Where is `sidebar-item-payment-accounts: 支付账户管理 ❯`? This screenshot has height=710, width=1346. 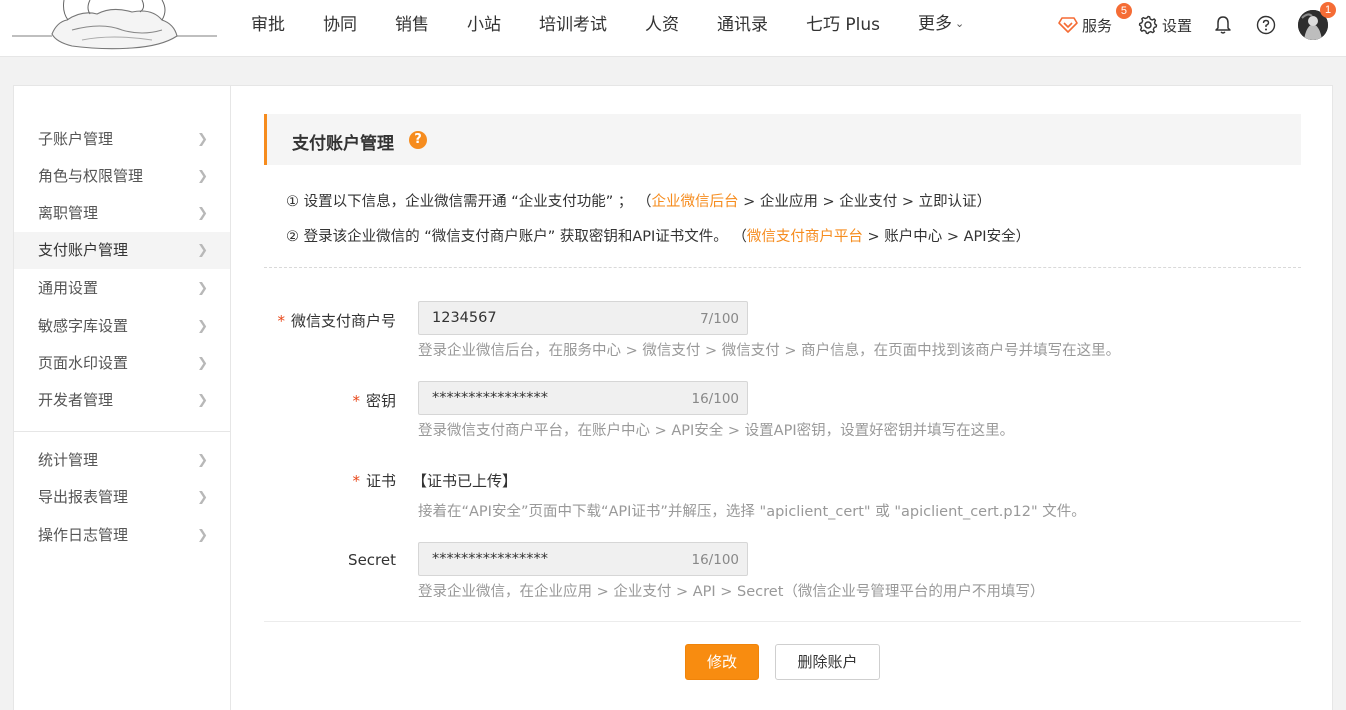
sidebar-item-payment-accounts: 支付账户管理 ❯ is located at coordinates (122, 250).